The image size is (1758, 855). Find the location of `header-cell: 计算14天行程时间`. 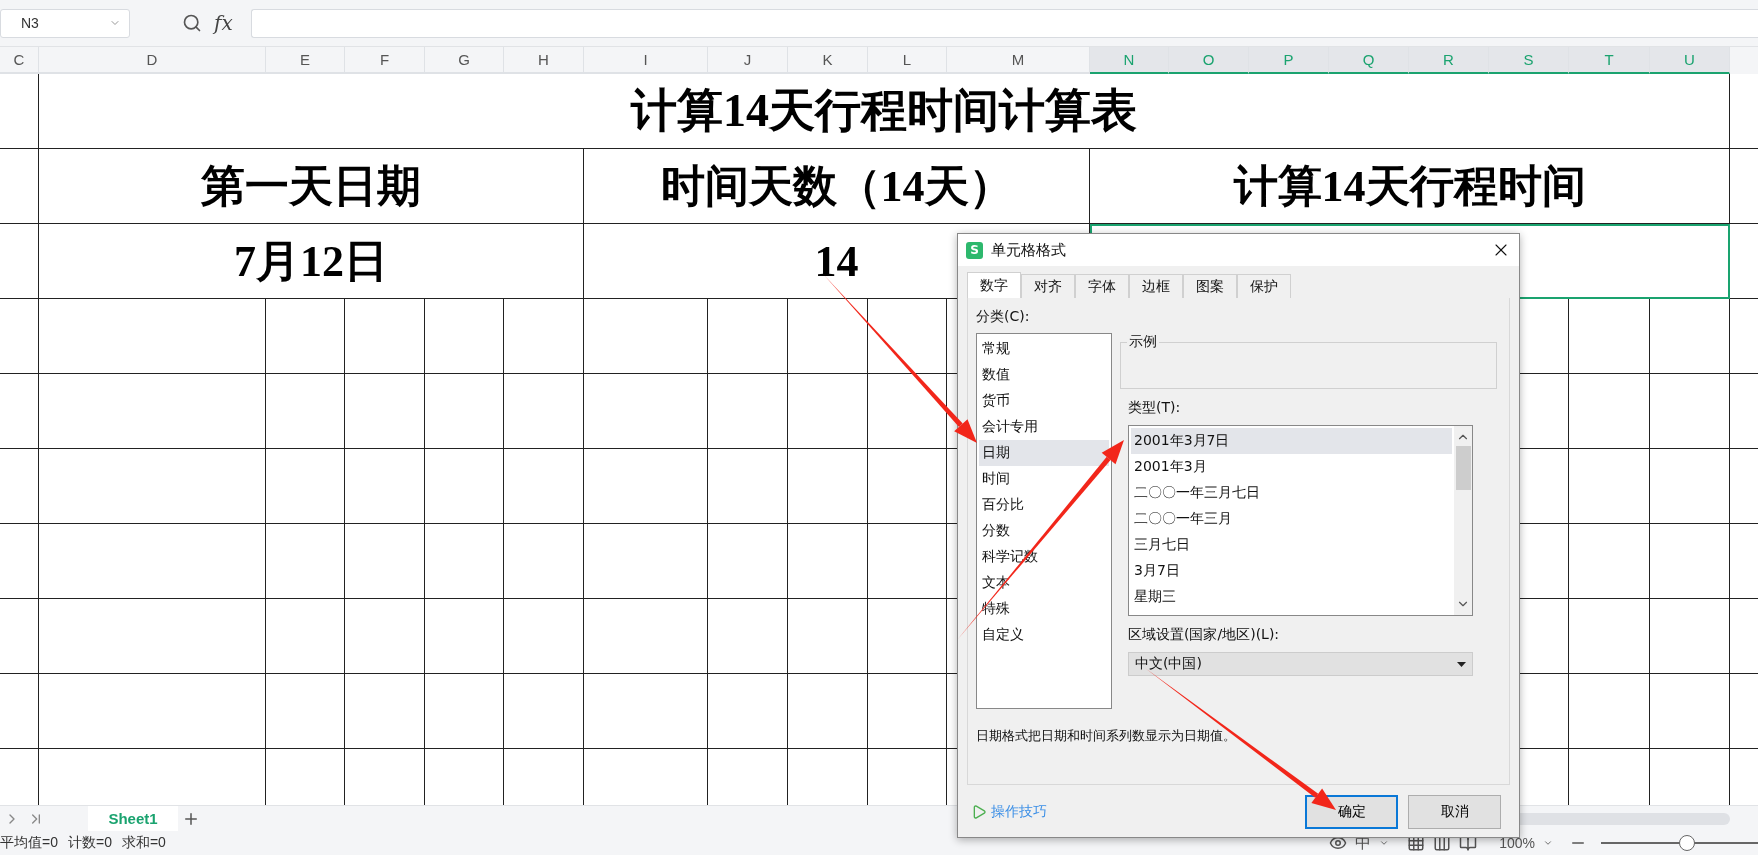

header-cell: 计算14天行程时间 is located at coordinates (1410, 186).